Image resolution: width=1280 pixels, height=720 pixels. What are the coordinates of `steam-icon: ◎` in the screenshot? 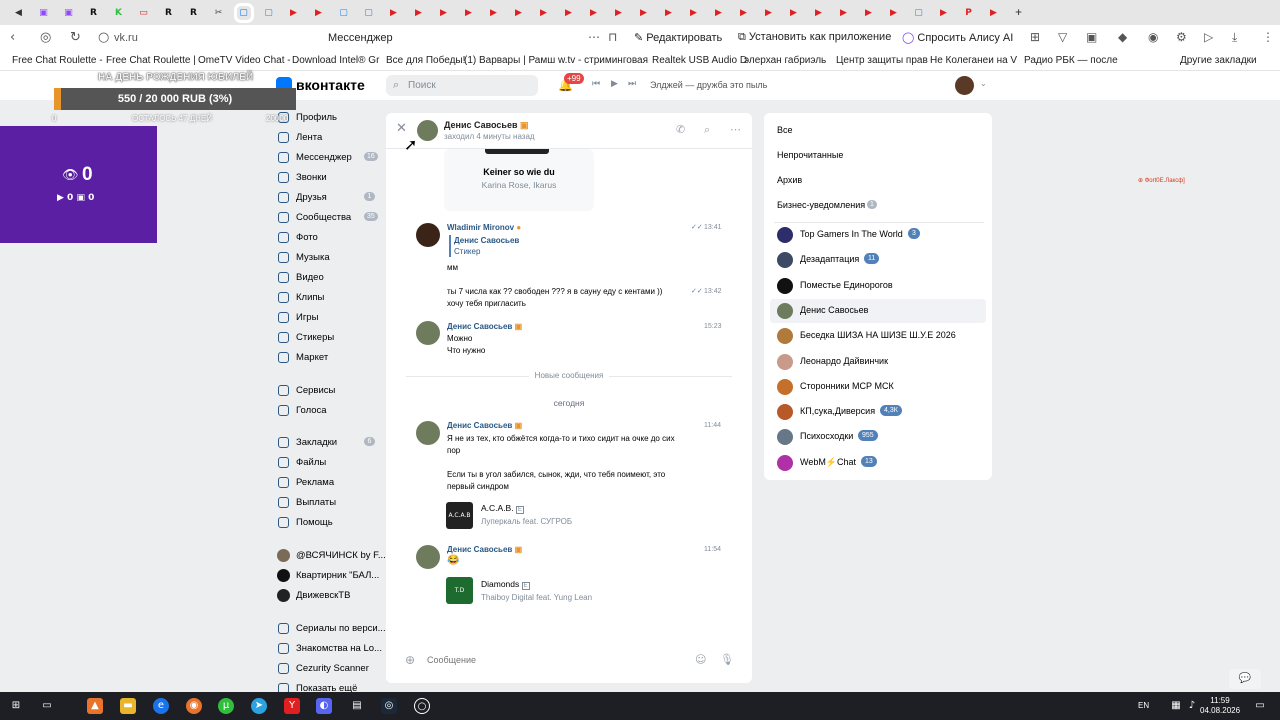 It's located at (389, 706).